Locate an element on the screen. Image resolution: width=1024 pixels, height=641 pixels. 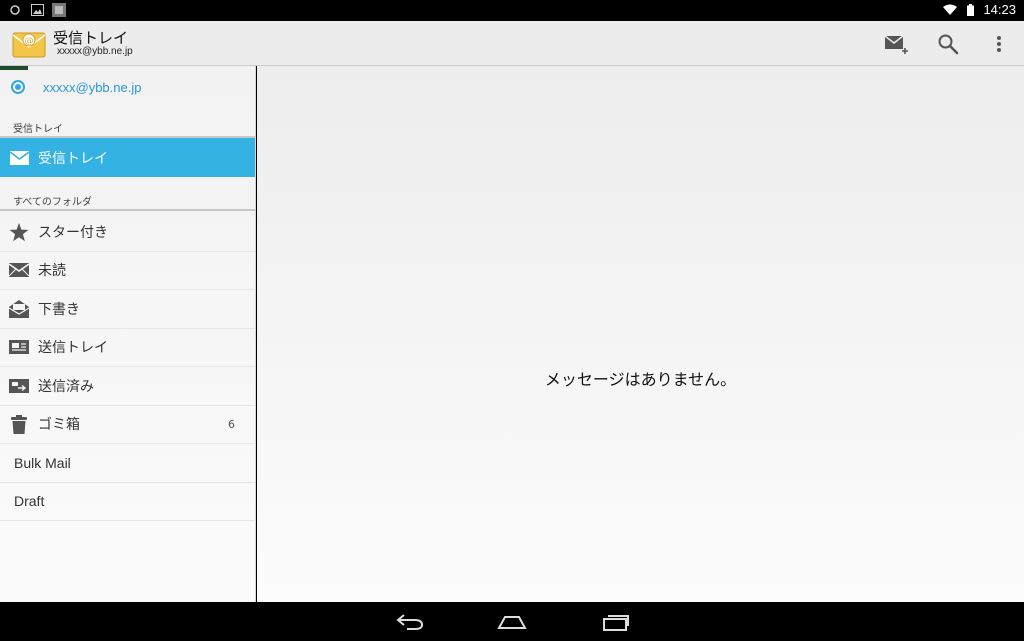
account-label: xxxxx@ybb.ne.jp is located at coordinates (92, 87).